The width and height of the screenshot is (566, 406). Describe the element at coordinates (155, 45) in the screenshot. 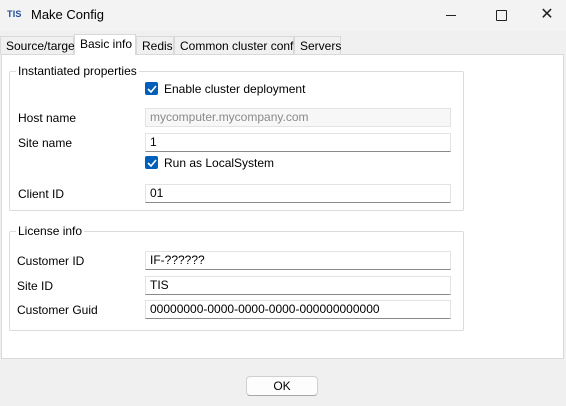

I see `tab-redis: Redis` at that location.